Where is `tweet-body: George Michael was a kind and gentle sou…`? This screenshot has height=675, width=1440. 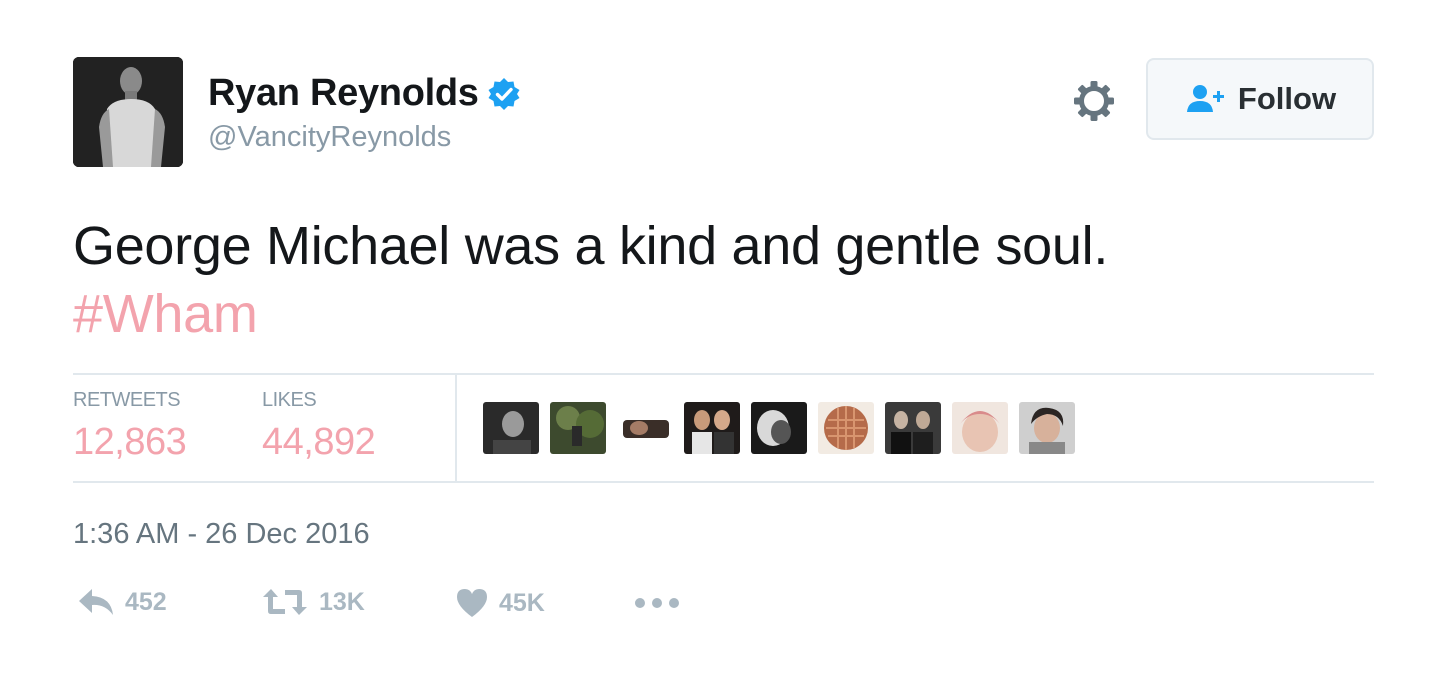 tweet-body: George Michael was a kind and gentle sou… is located at coordinates (591, 246).